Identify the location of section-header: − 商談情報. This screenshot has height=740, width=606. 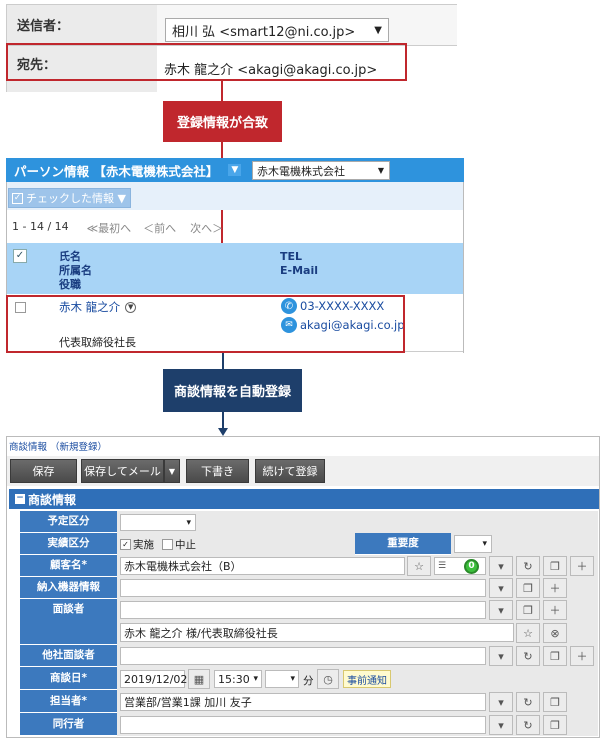
(304, 499).